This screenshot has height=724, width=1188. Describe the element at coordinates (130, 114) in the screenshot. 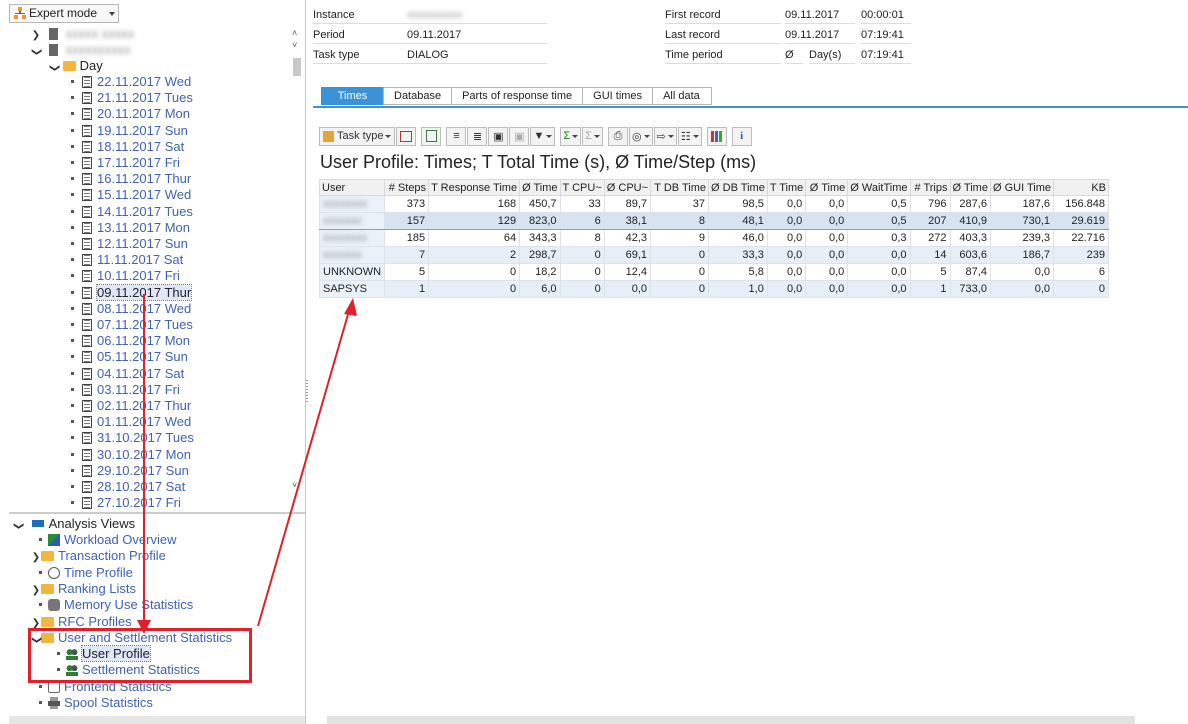

I see `date-node: 20.11.2017 Mon` at that location.